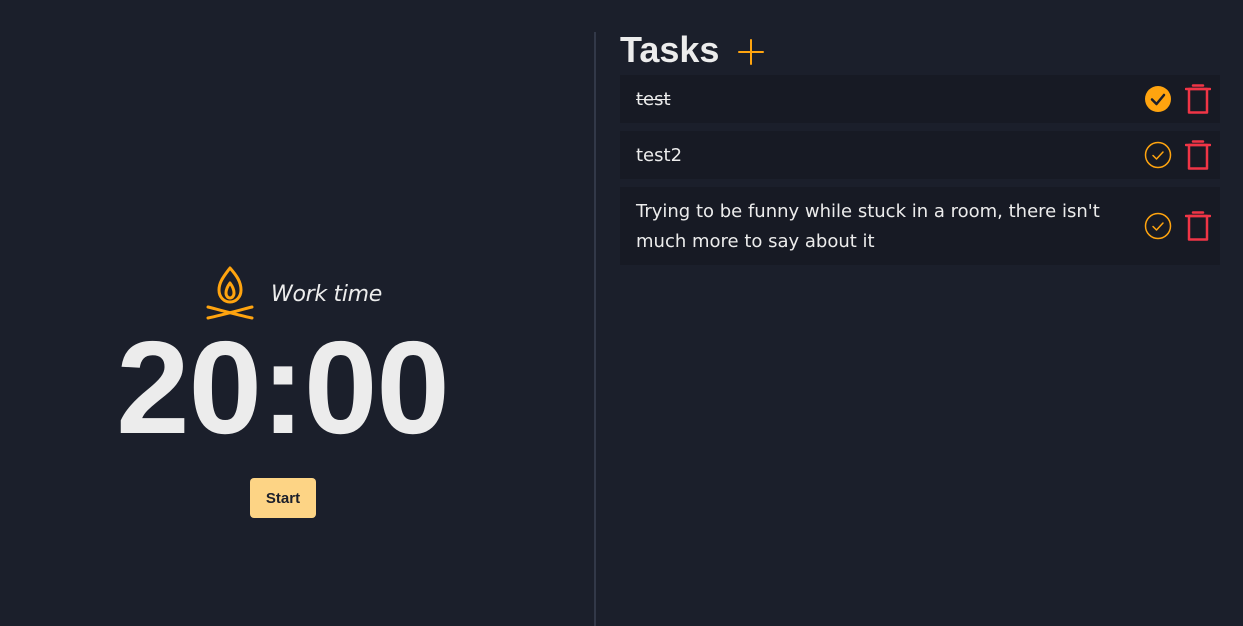 The height and width of the screenshot is (626, 1243). Describe the element at coordinates (670, 49) in the screenshot. I see `tasks-title: Tasks` at that location.